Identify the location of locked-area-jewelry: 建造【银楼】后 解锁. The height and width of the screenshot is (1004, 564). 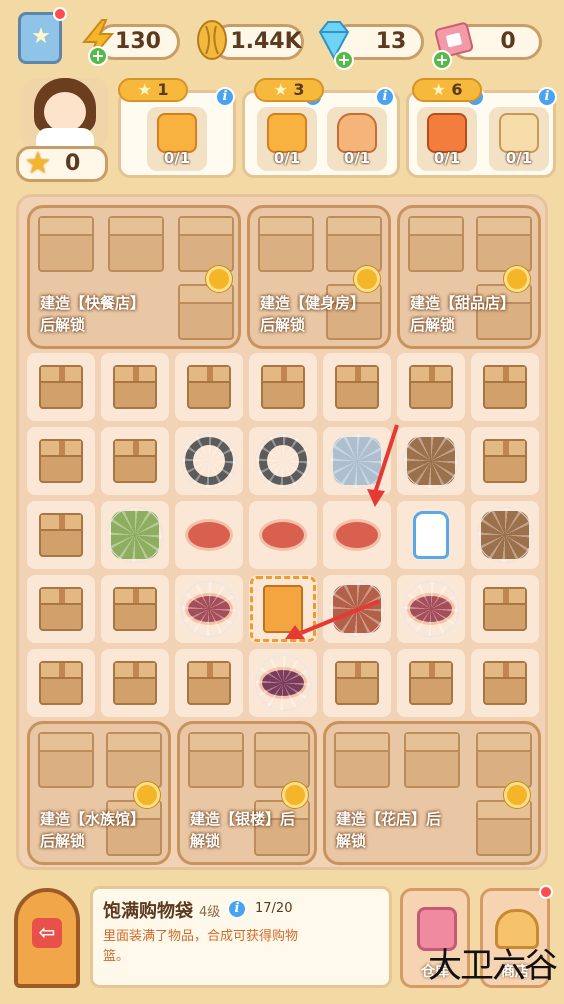
(247, 793).